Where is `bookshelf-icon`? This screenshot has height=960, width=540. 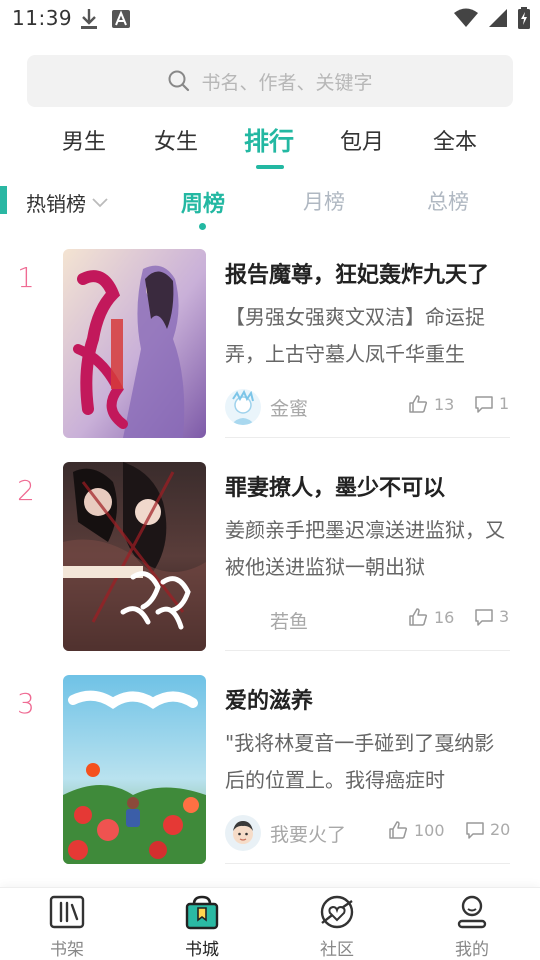 bookshelf-icon is located at coordinates (67, 912).